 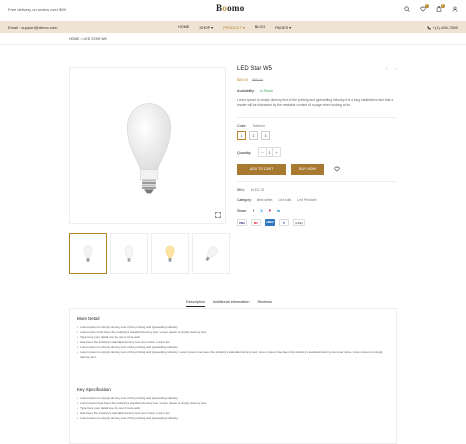 What do you see at coordinates (266, 91) in the screenshot?
I see `availability-value: In Stock` at bounding box center [266, 91].